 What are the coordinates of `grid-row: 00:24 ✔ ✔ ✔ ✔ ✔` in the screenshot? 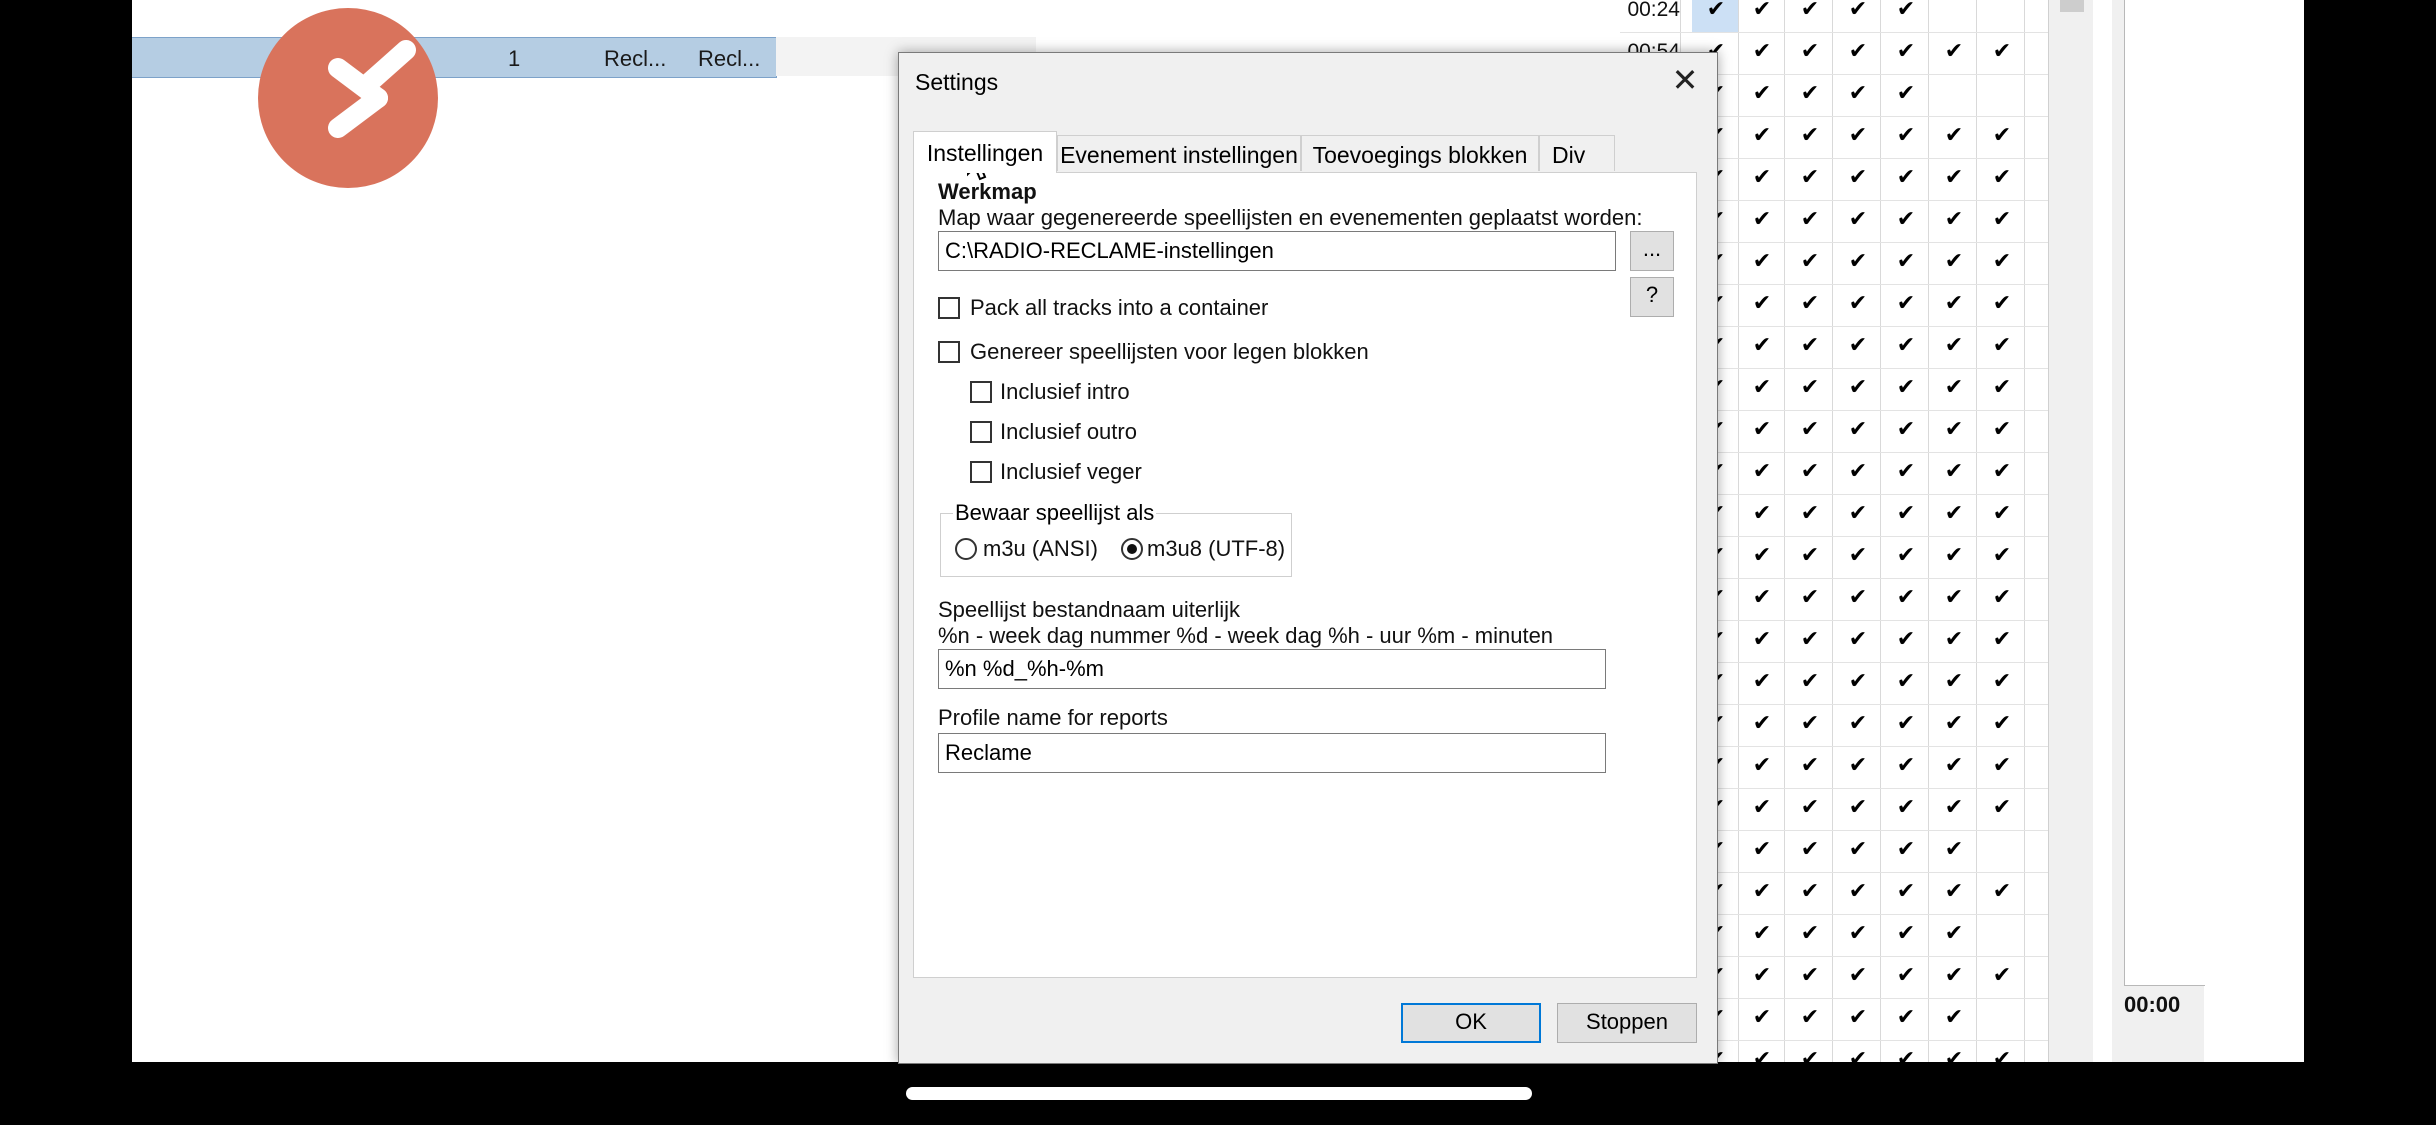 It's located at (1835, 16).